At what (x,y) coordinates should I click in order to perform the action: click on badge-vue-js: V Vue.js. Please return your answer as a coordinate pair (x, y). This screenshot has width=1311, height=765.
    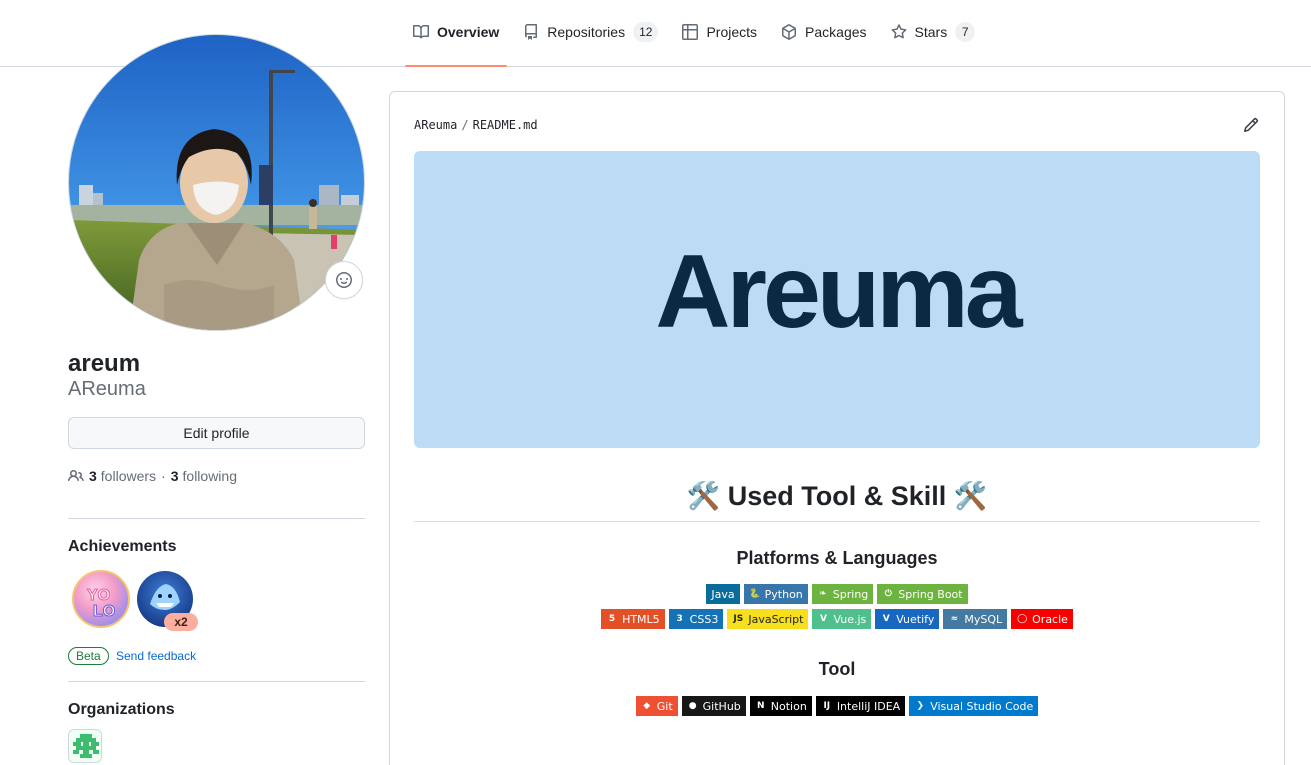
    Looking at the image, I should click on (842, 619).